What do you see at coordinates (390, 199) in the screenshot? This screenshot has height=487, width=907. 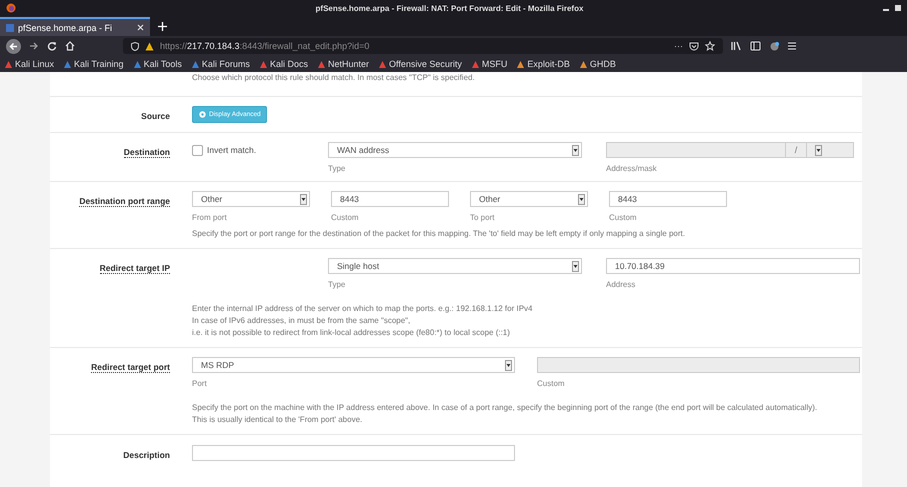 I see `from-port-field: 8443` at bounding box center [390, 199].